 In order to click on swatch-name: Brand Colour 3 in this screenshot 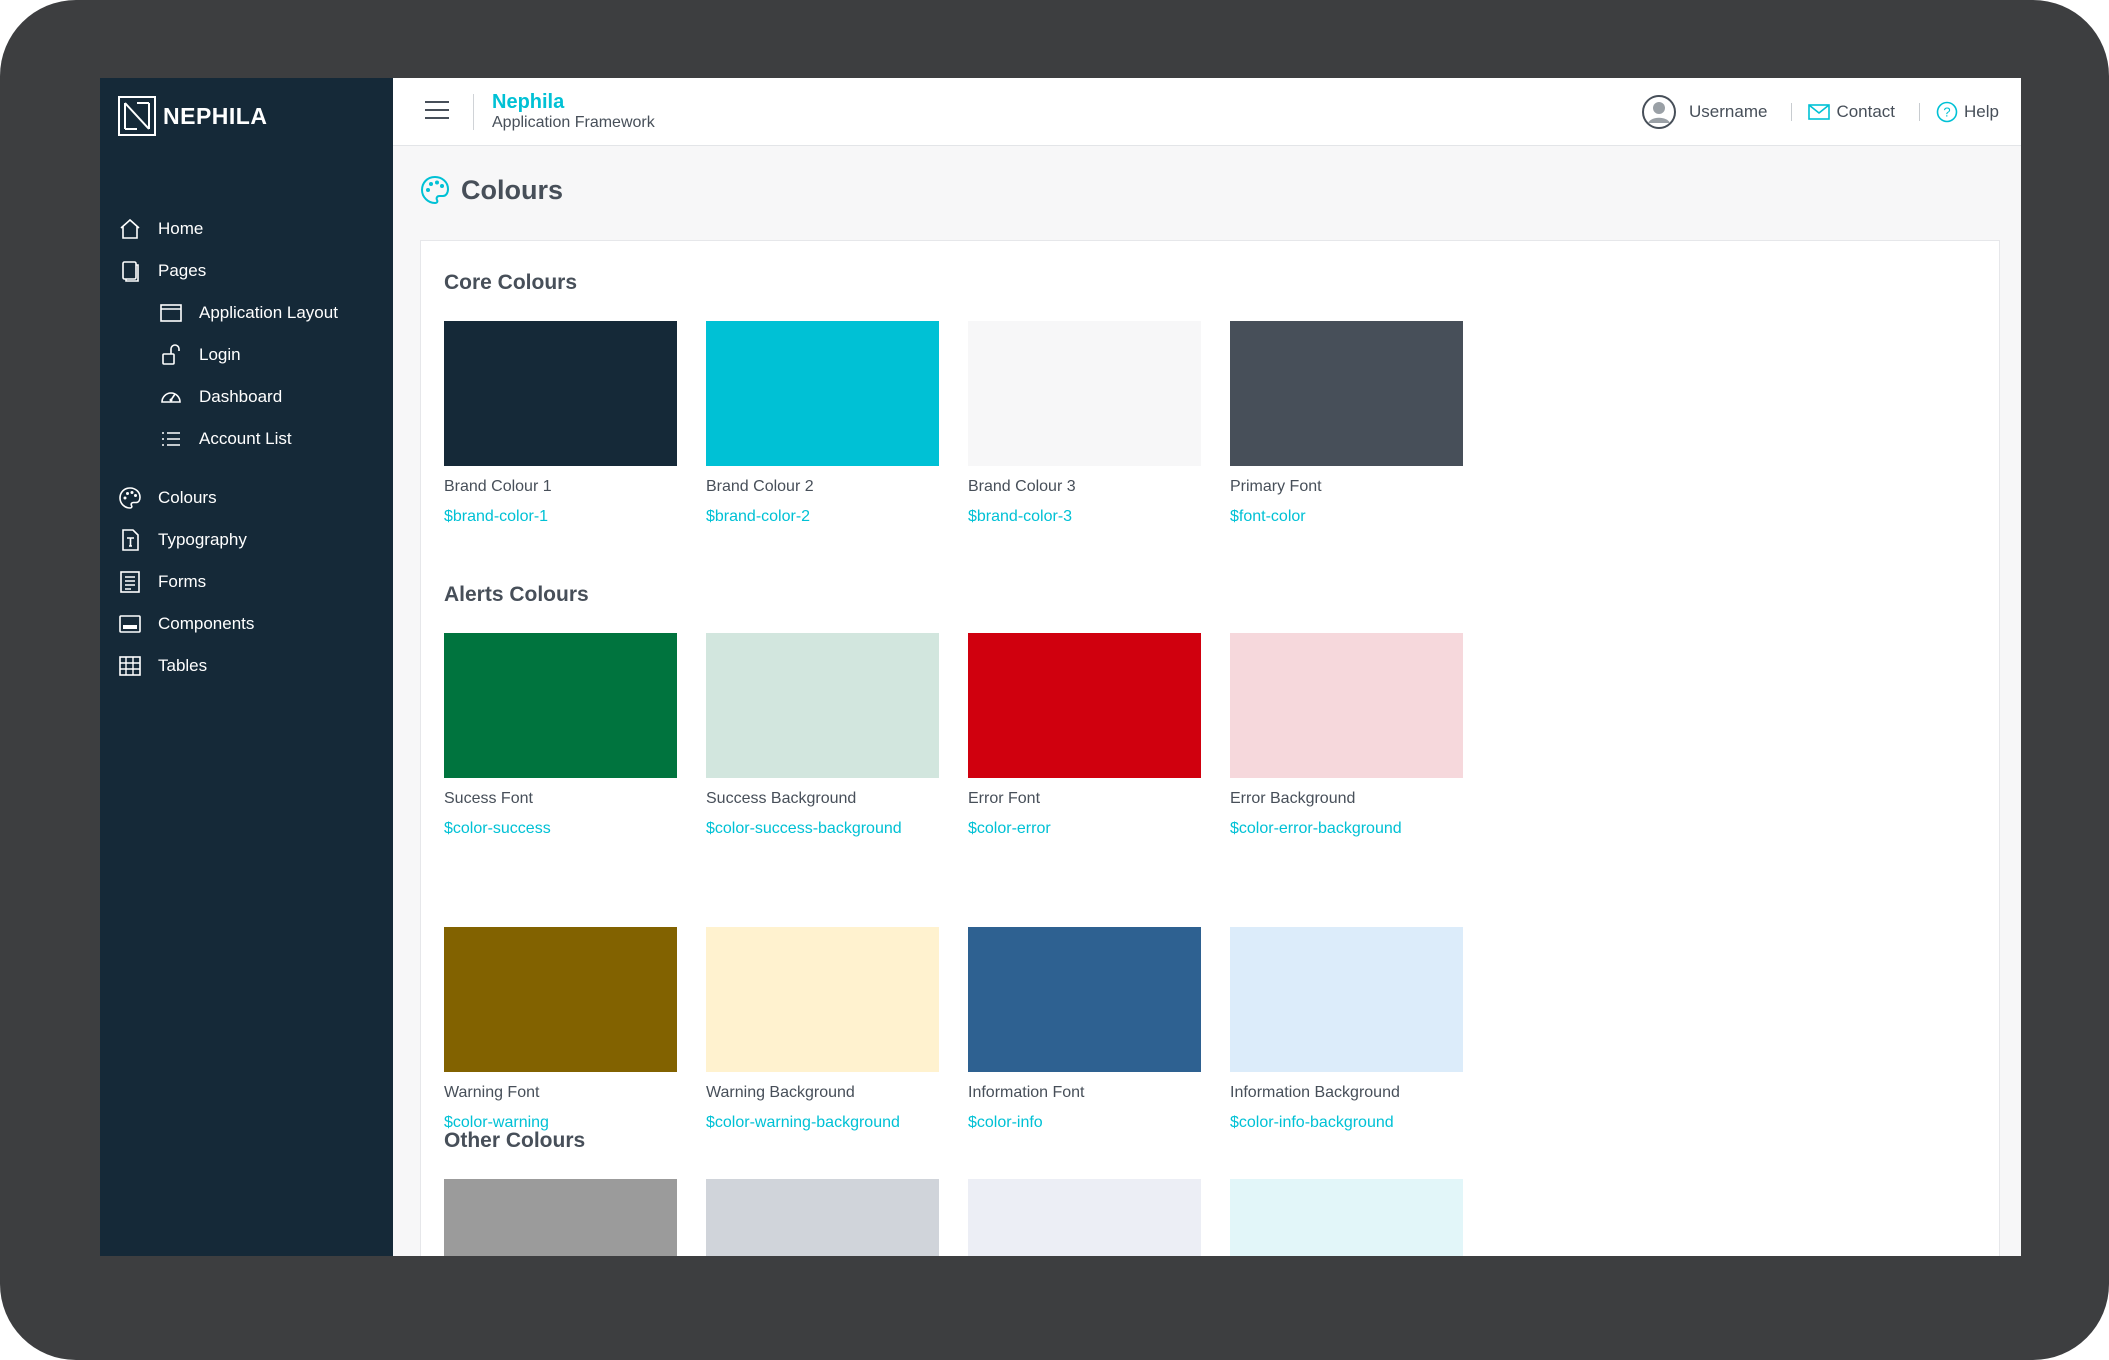, I will do `click(1022, 486)`.